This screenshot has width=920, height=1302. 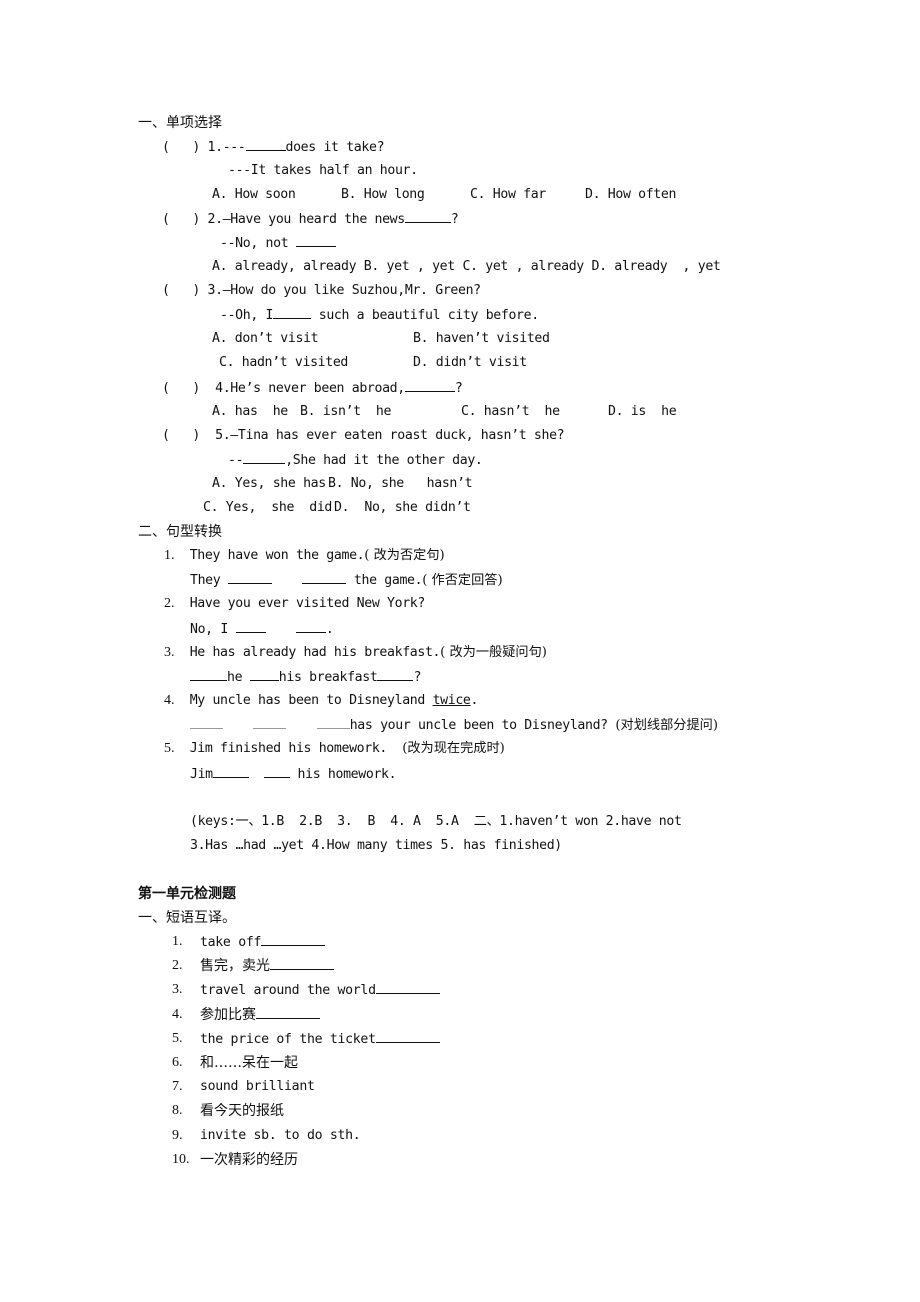 I want to click on phrase-item-number: 7., so click(x=177, y=1087).